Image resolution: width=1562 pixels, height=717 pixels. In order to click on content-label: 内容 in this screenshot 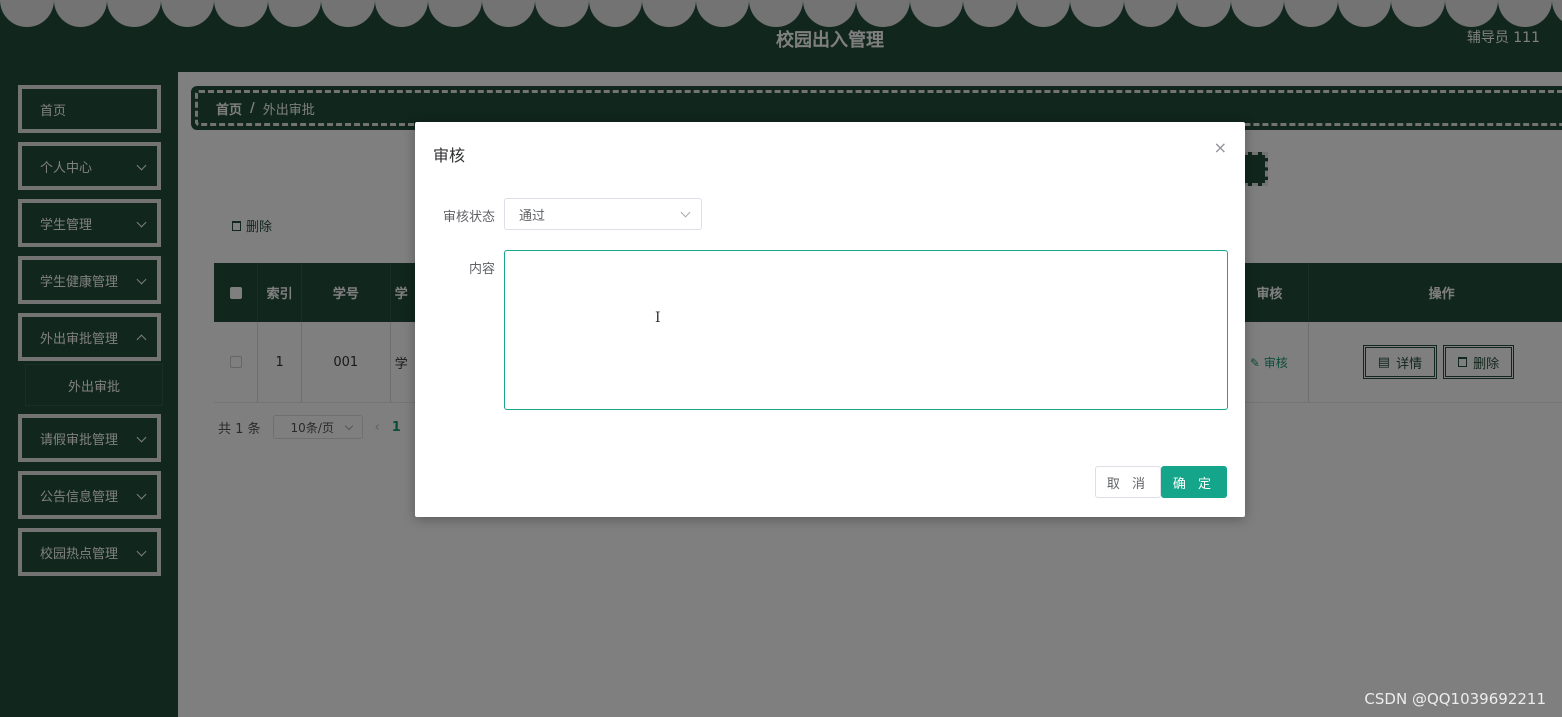, I will do `click(481, 269)`.